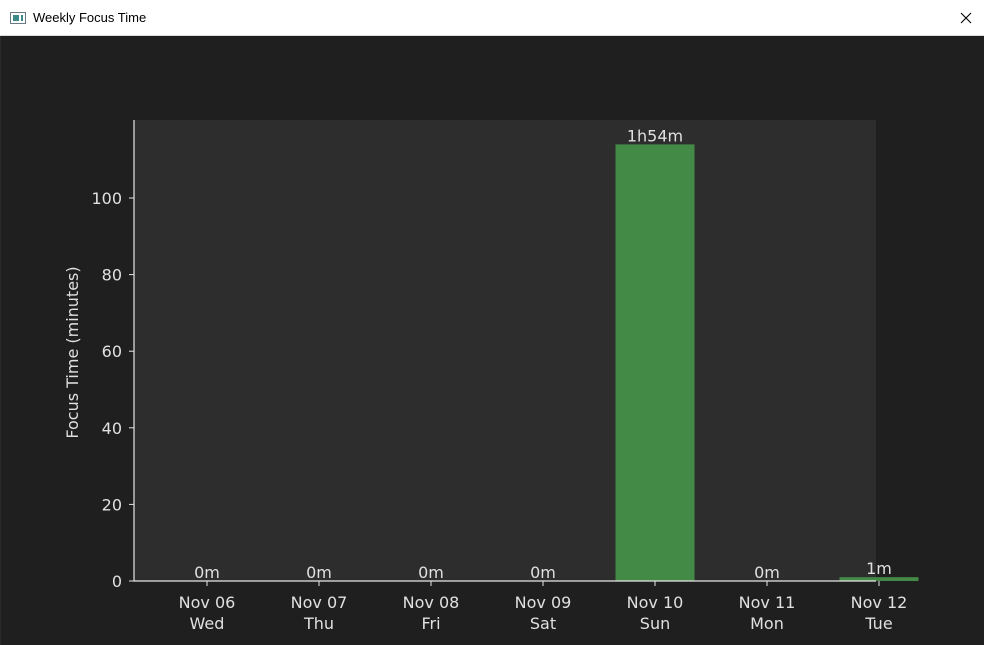  What do you see at coordinates (655, 623) in the screenshot?
I see `x-tick-label-weekday: Sun` at bounding box center [655, 623].